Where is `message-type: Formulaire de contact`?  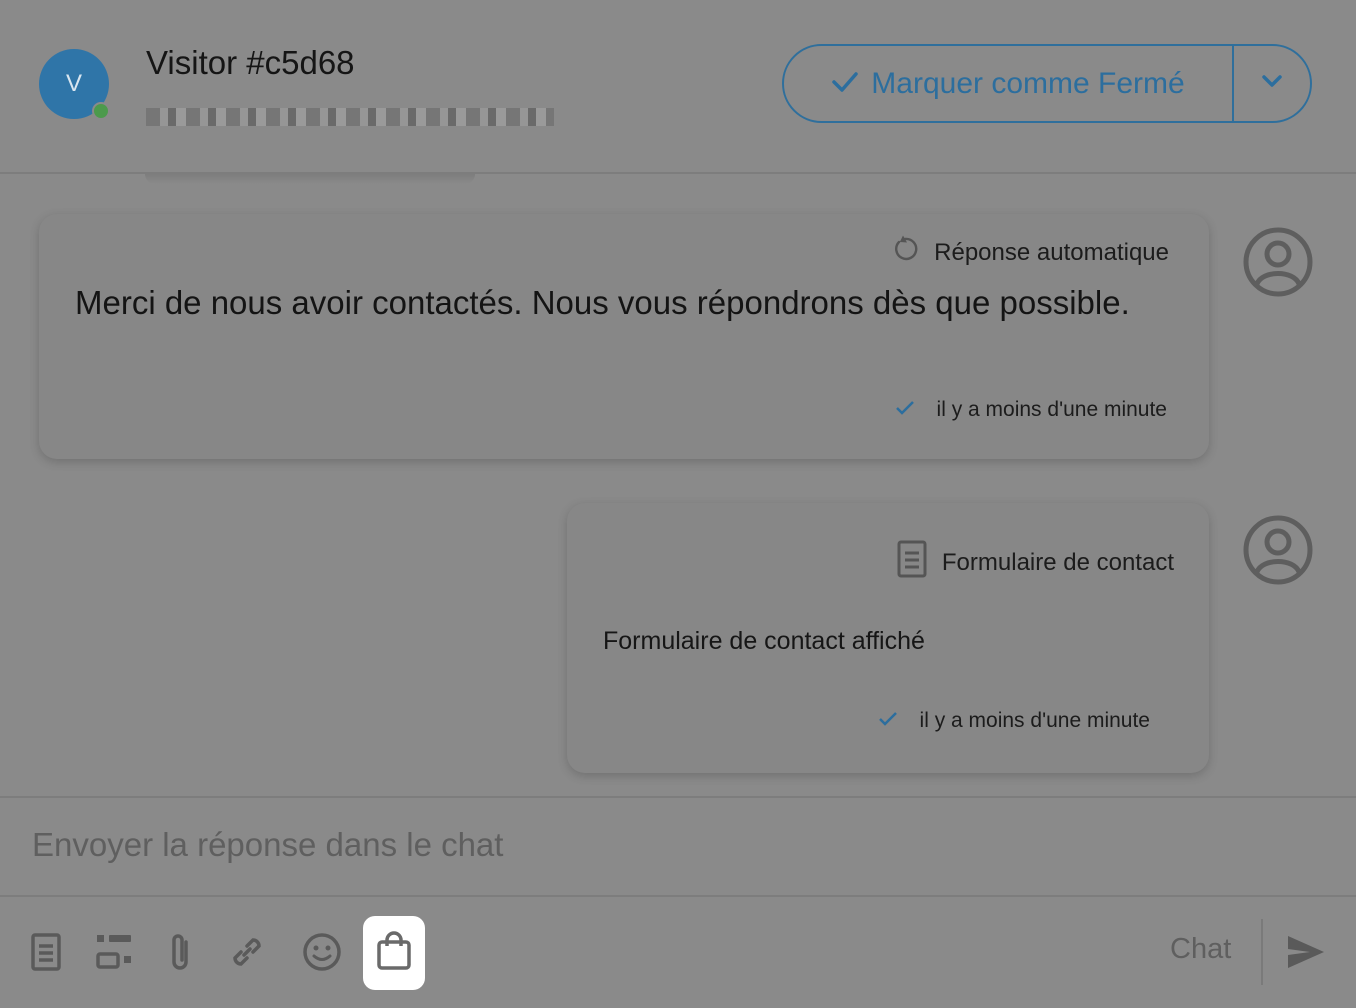 message-type: Formulaire de contact is located at coordinates (1035, 562).